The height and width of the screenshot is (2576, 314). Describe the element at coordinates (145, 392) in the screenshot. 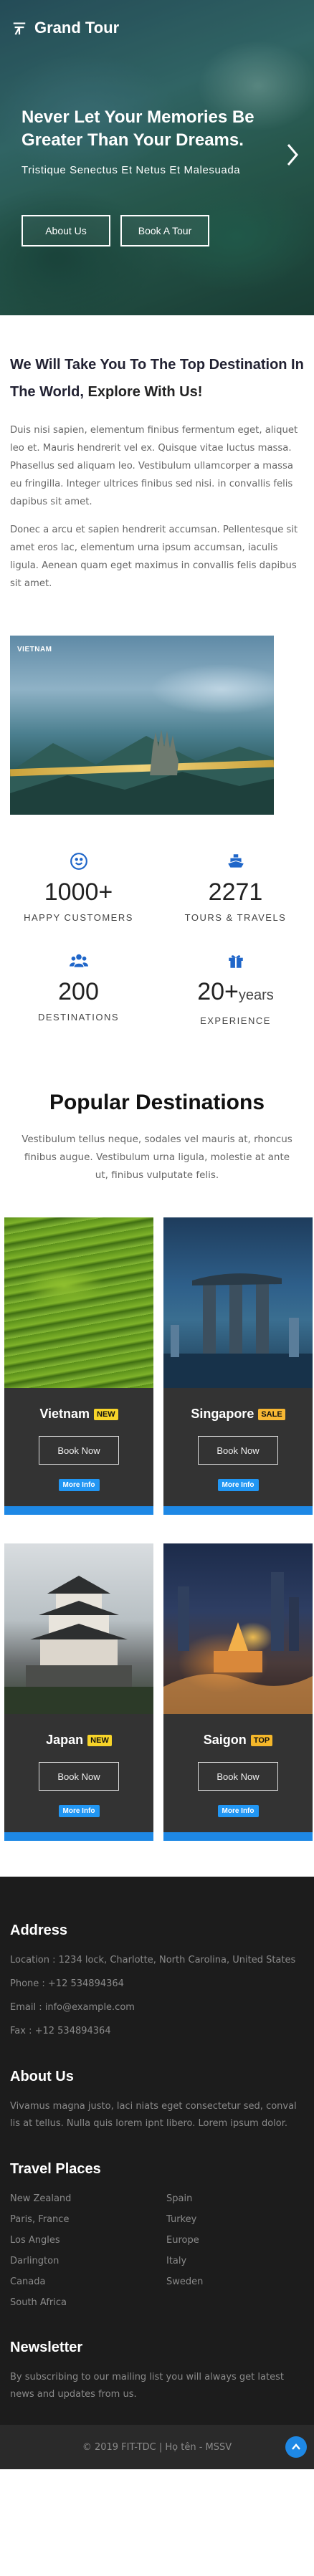

I see `intro-heading-bold: Explore With Us!` at that location.